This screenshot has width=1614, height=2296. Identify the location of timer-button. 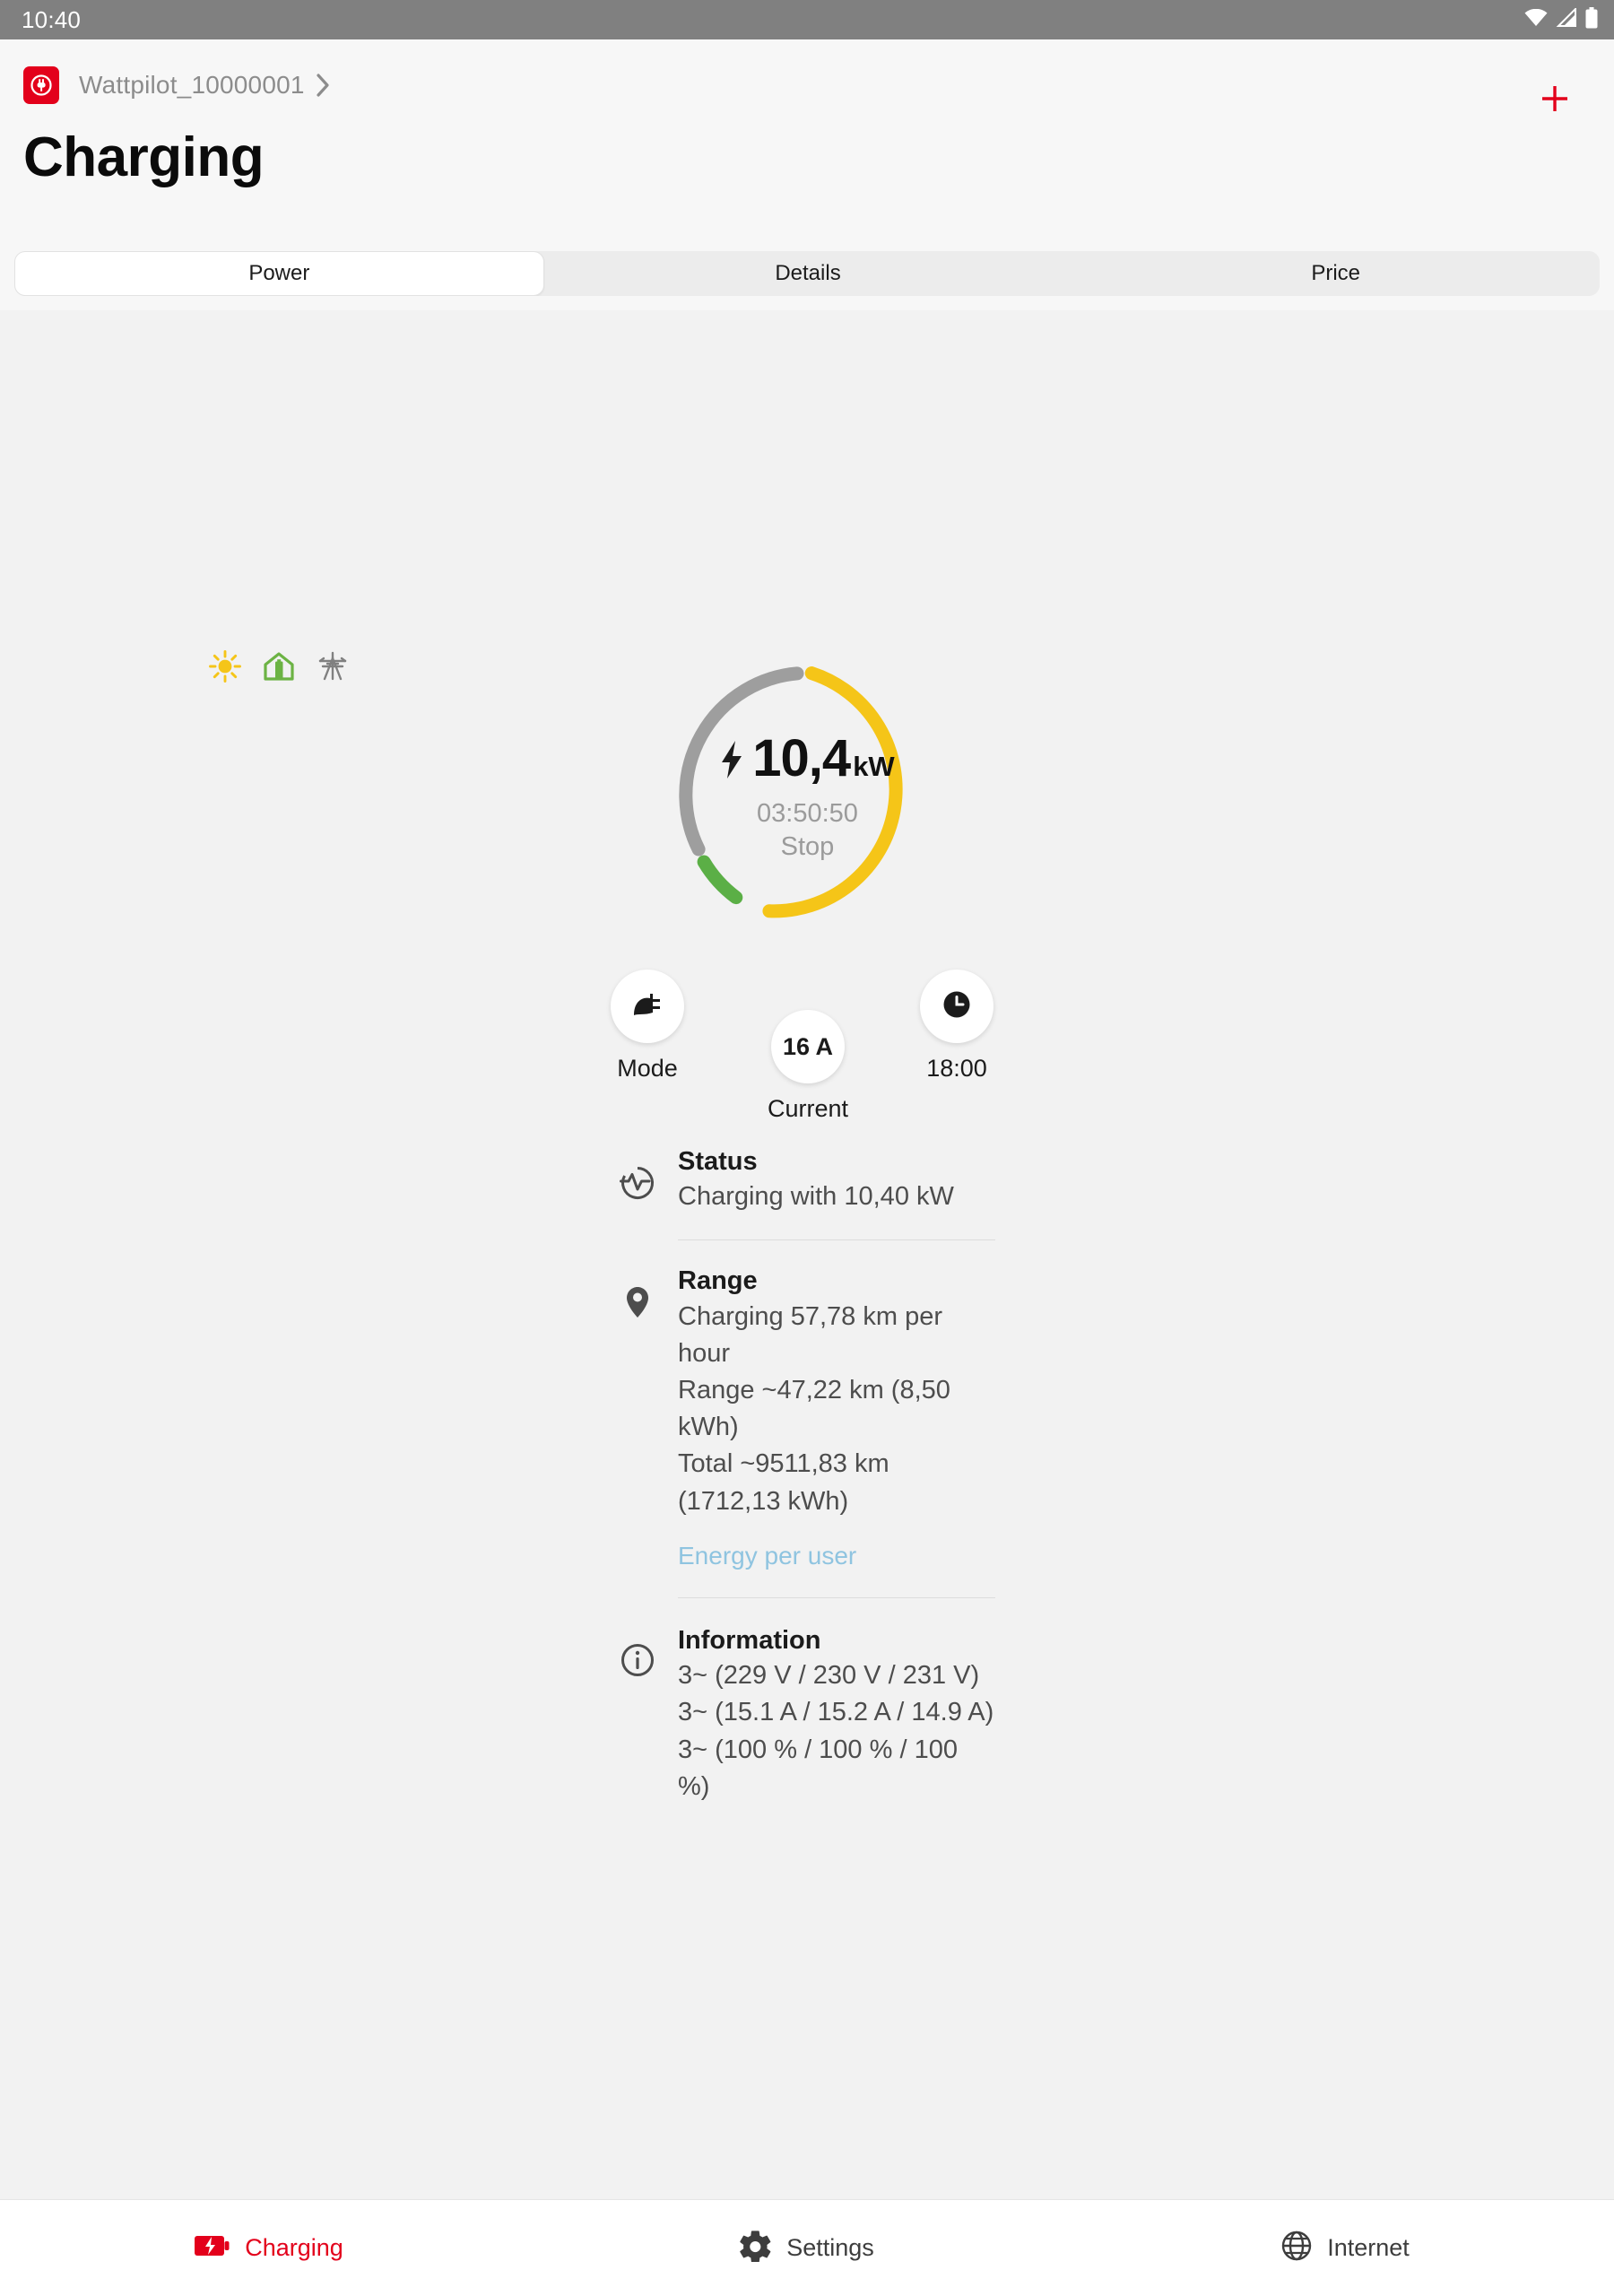
(957, 1006).